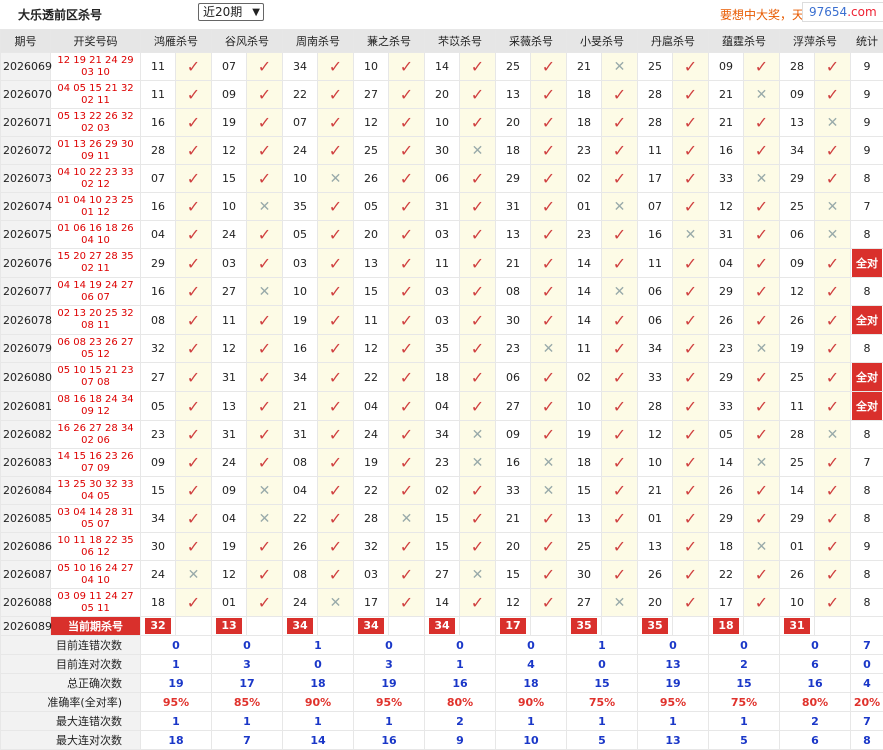 The width and height of the screenshot is (883, 750). Describe the element at coordinates (26, 406) in the screenshot. I see `issue-number: 2026081` at that location.